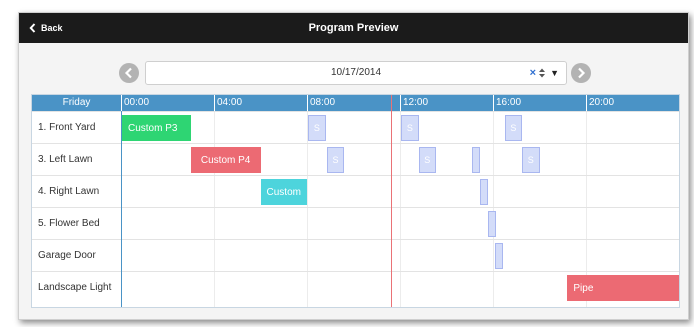 This screenshot has height=327, width=694. What do you see at coordinates (542, 73) in the screenshot?
I see `spinner-icon` at bounding box center [542, 73].